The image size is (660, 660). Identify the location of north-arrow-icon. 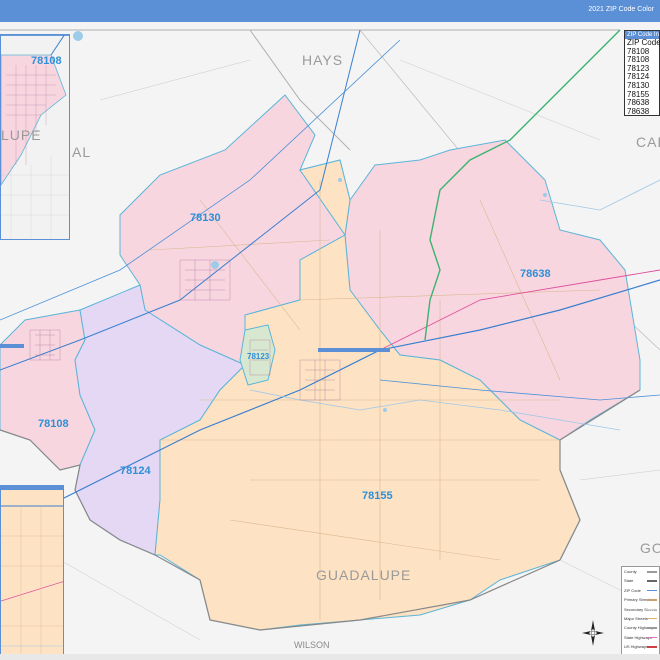
(593, 633).